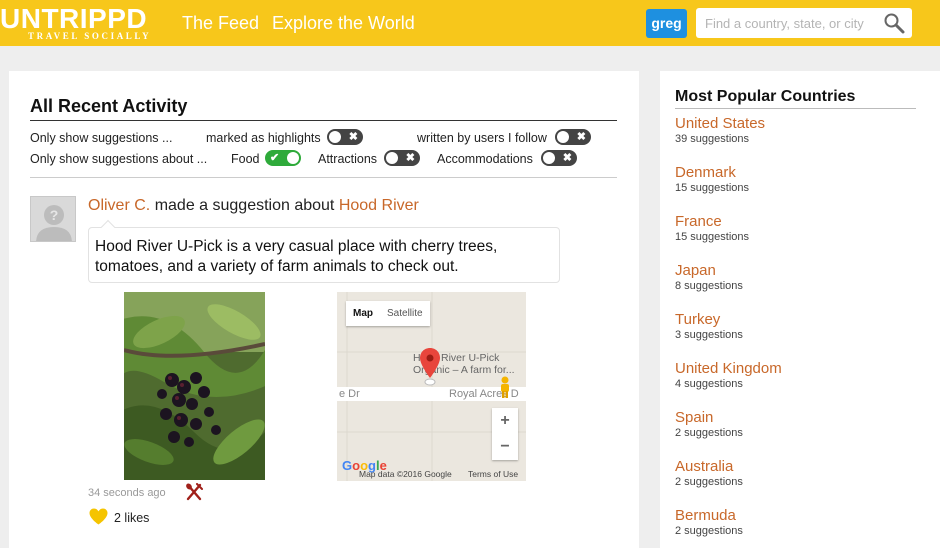 Image resolution: width=940 pixels, height=548 pixels. Describe the element at coordinates (323, 177) in the screenshot. I see `filter-divider` at that location.